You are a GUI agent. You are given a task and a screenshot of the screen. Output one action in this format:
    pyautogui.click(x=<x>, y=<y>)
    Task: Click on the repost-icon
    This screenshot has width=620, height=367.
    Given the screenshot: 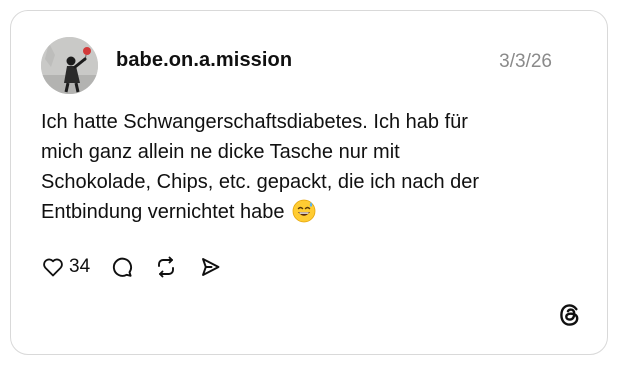 What is the action you would take?
    pyautogui.click(x=166, y=267)
    